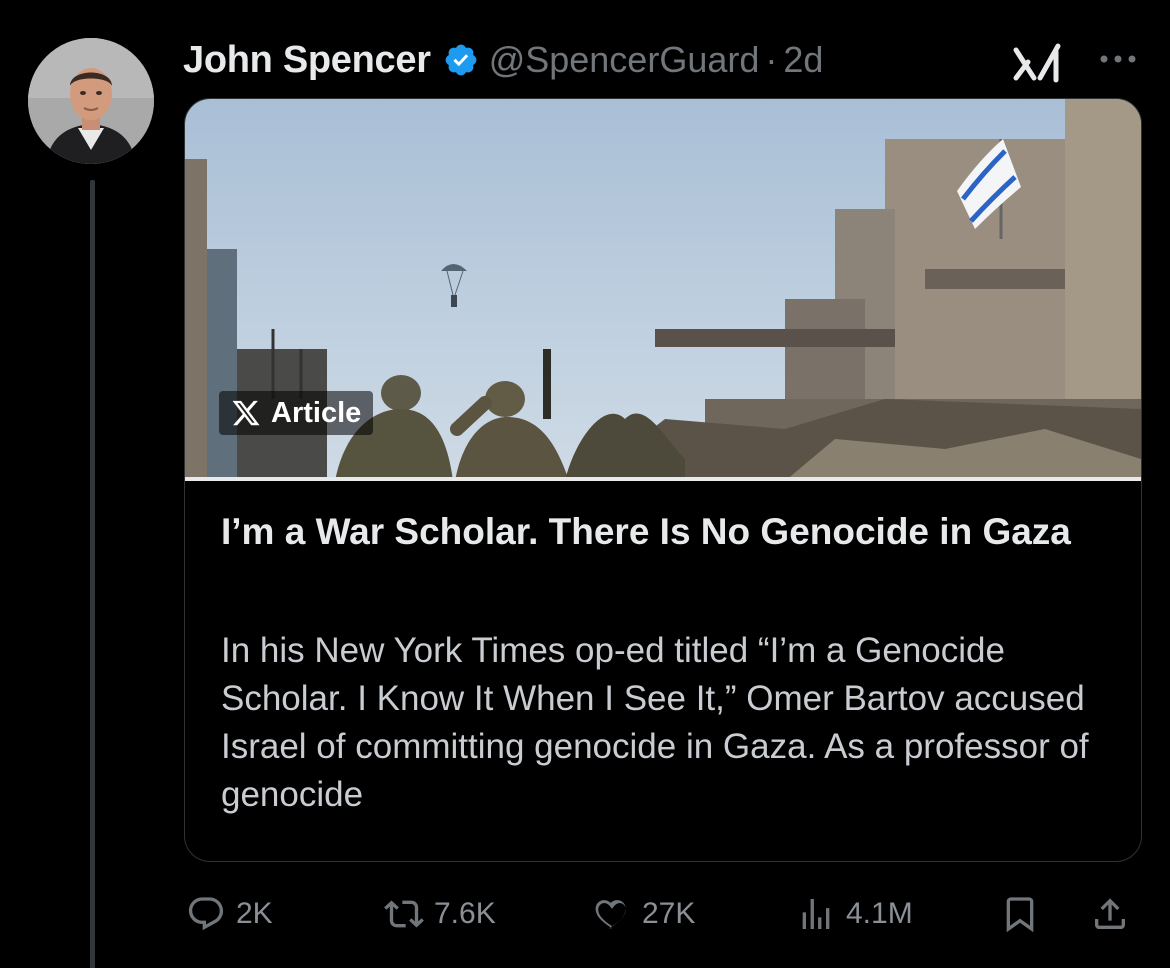  I want to click on views-count: 4.1M, so click(879, 913).